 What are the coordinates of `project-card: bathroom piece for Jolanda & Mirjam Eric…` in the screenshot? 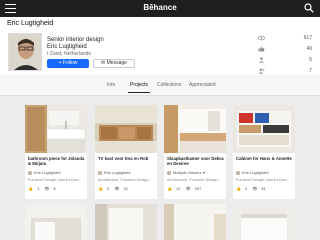 It's located at (56, 152).